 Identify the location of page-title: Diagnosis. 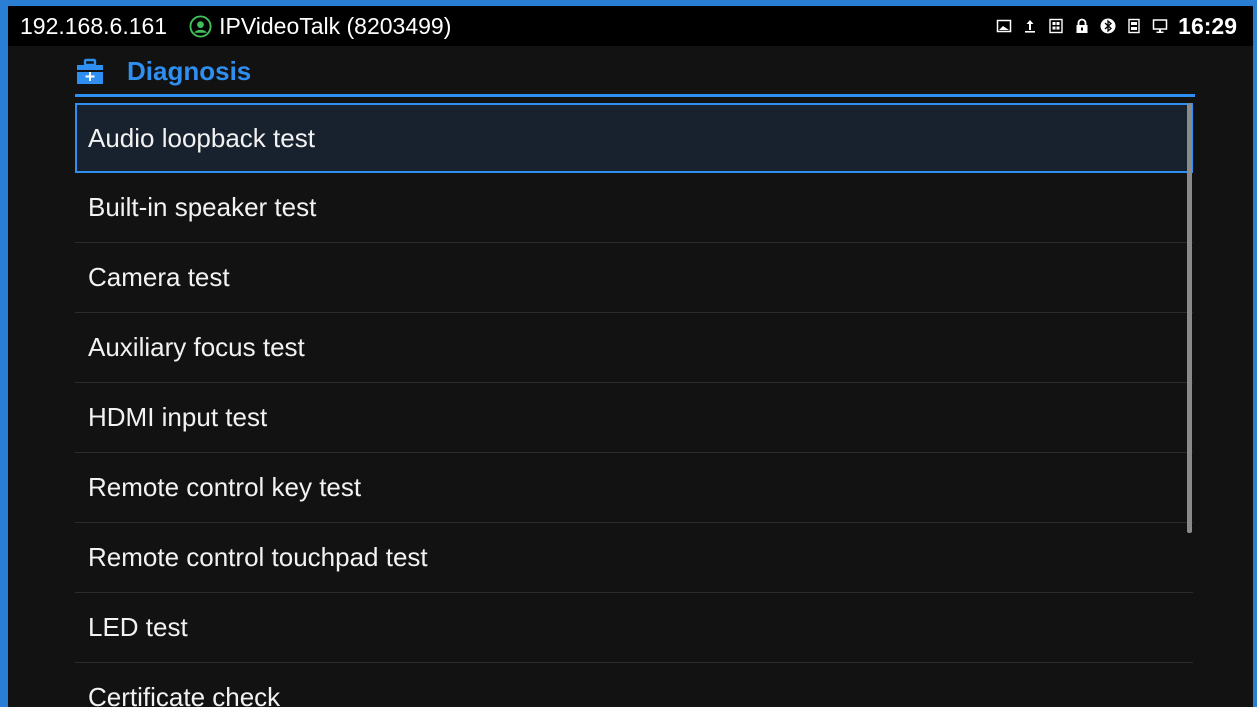
(189, 71).